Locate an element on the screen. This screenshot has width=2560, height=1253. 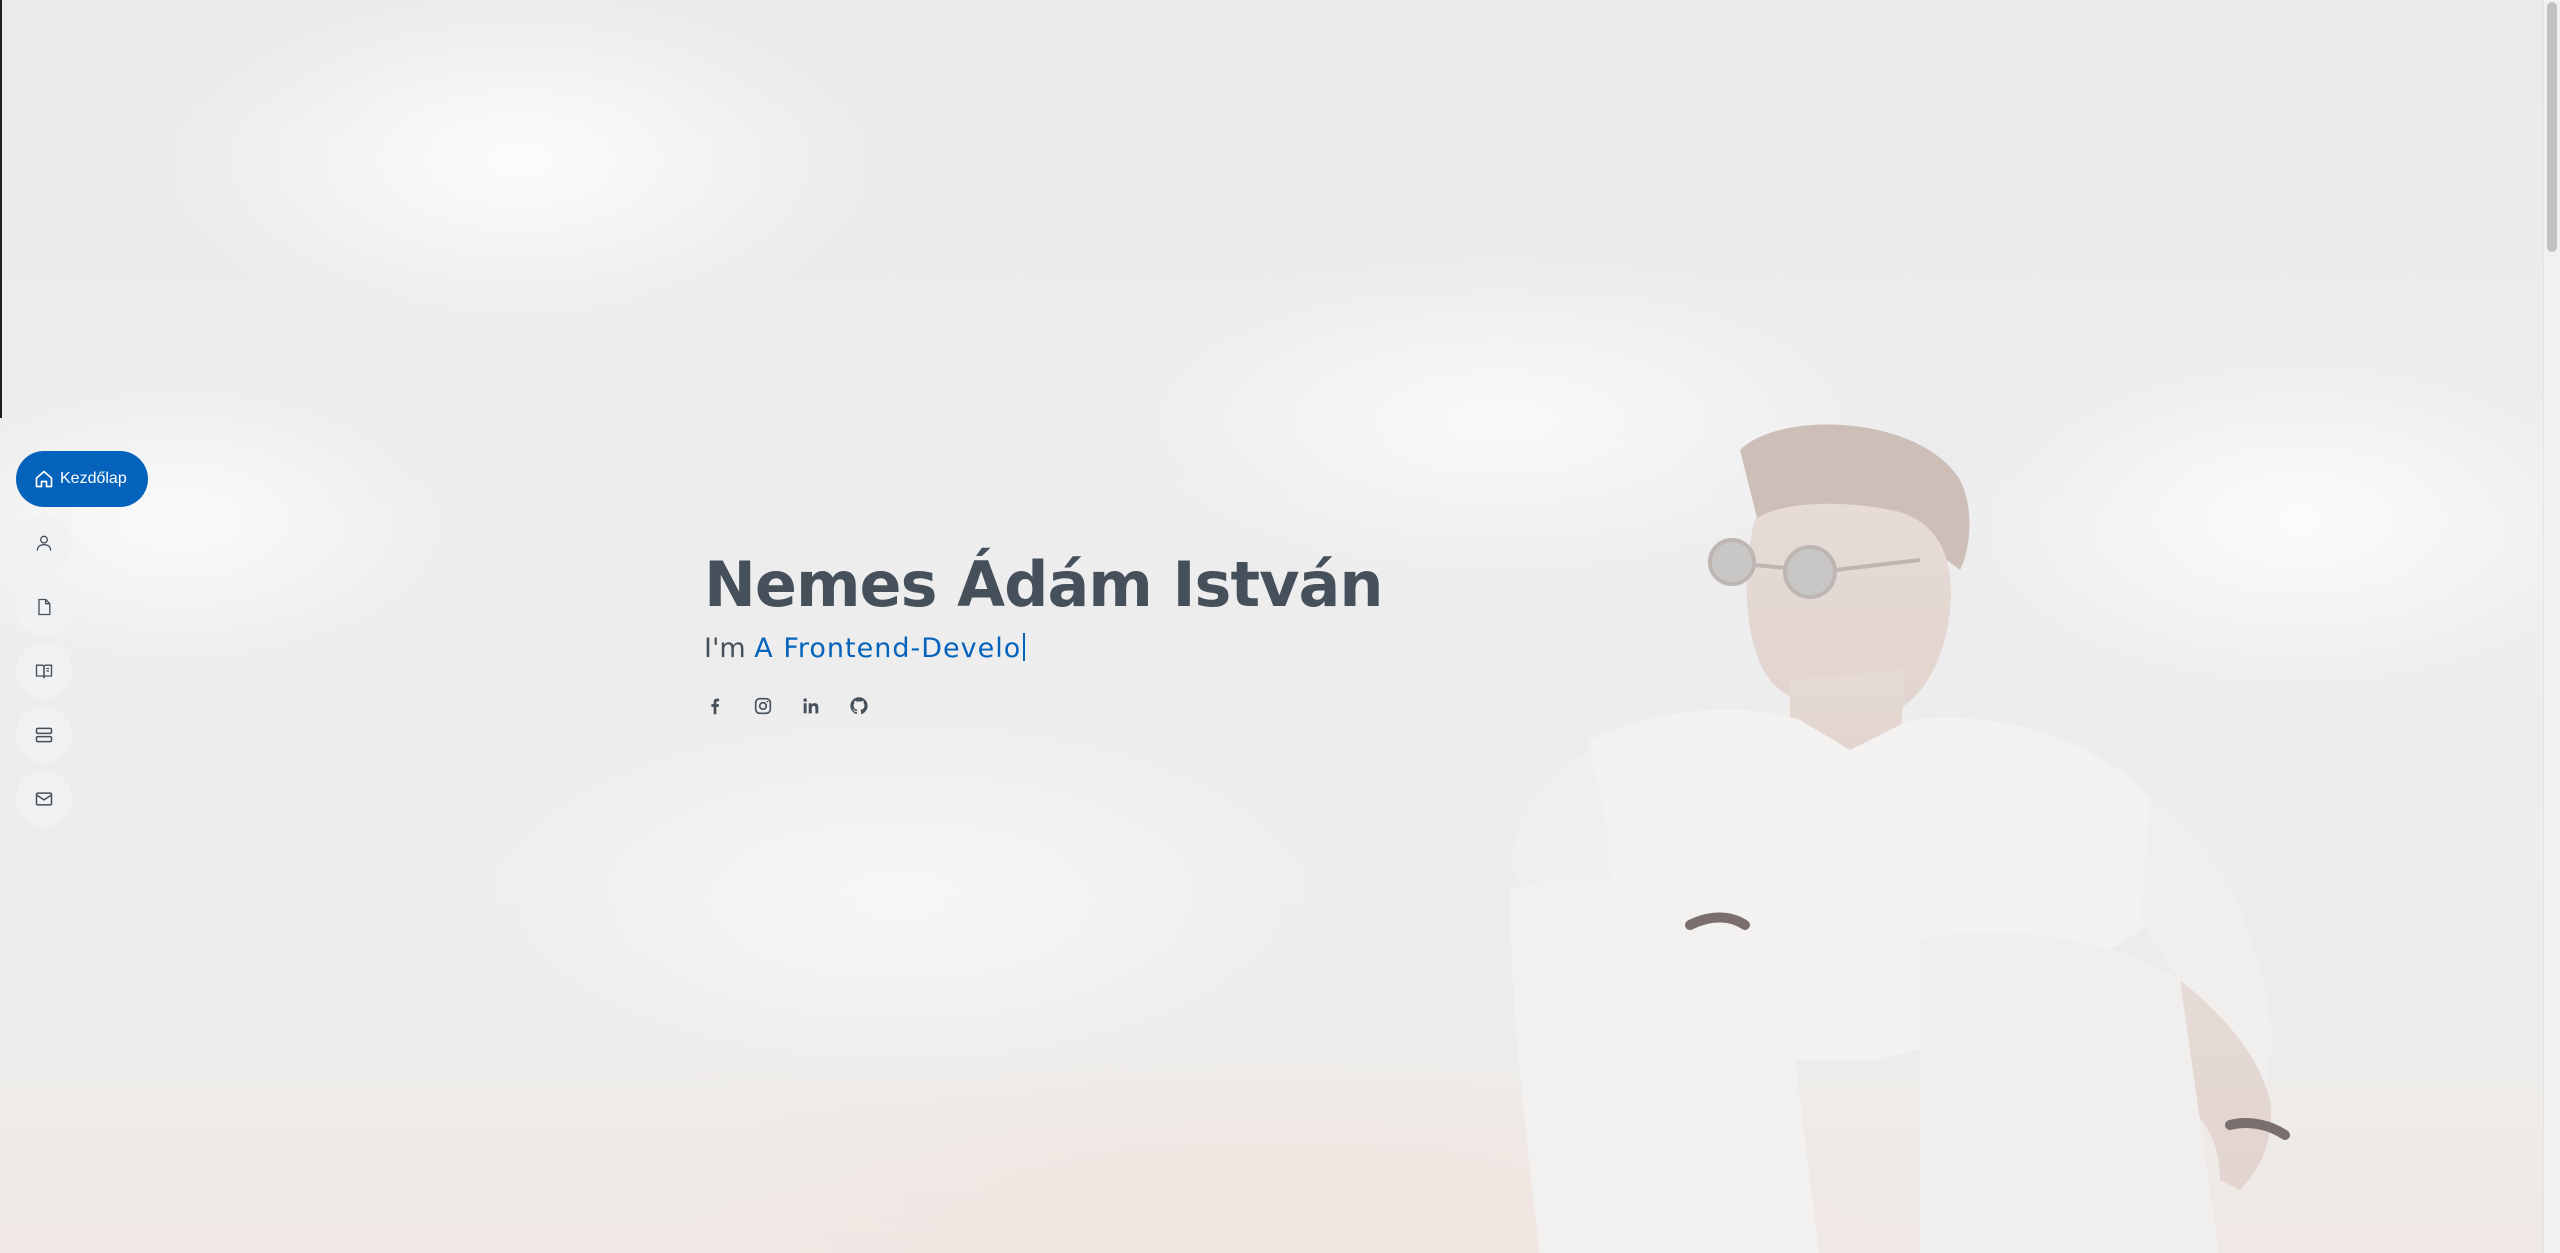
social-links is located at coordinates (1043, 706).